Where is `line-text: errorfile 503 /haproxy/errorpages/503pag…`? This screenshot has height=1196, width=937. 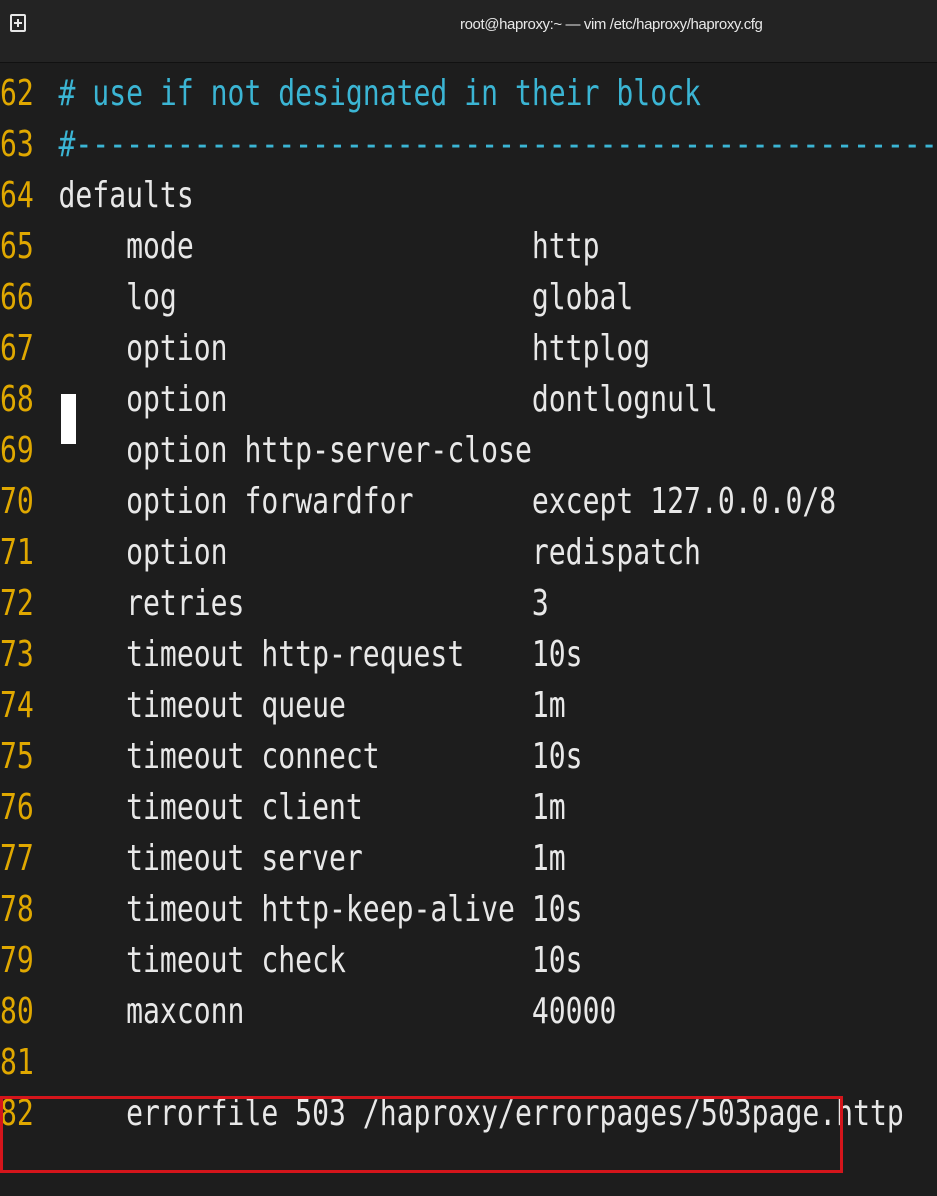
line-text: errorfile 503 /haproxy/errorpages/503pag… is located at coordinates (481, 1113).